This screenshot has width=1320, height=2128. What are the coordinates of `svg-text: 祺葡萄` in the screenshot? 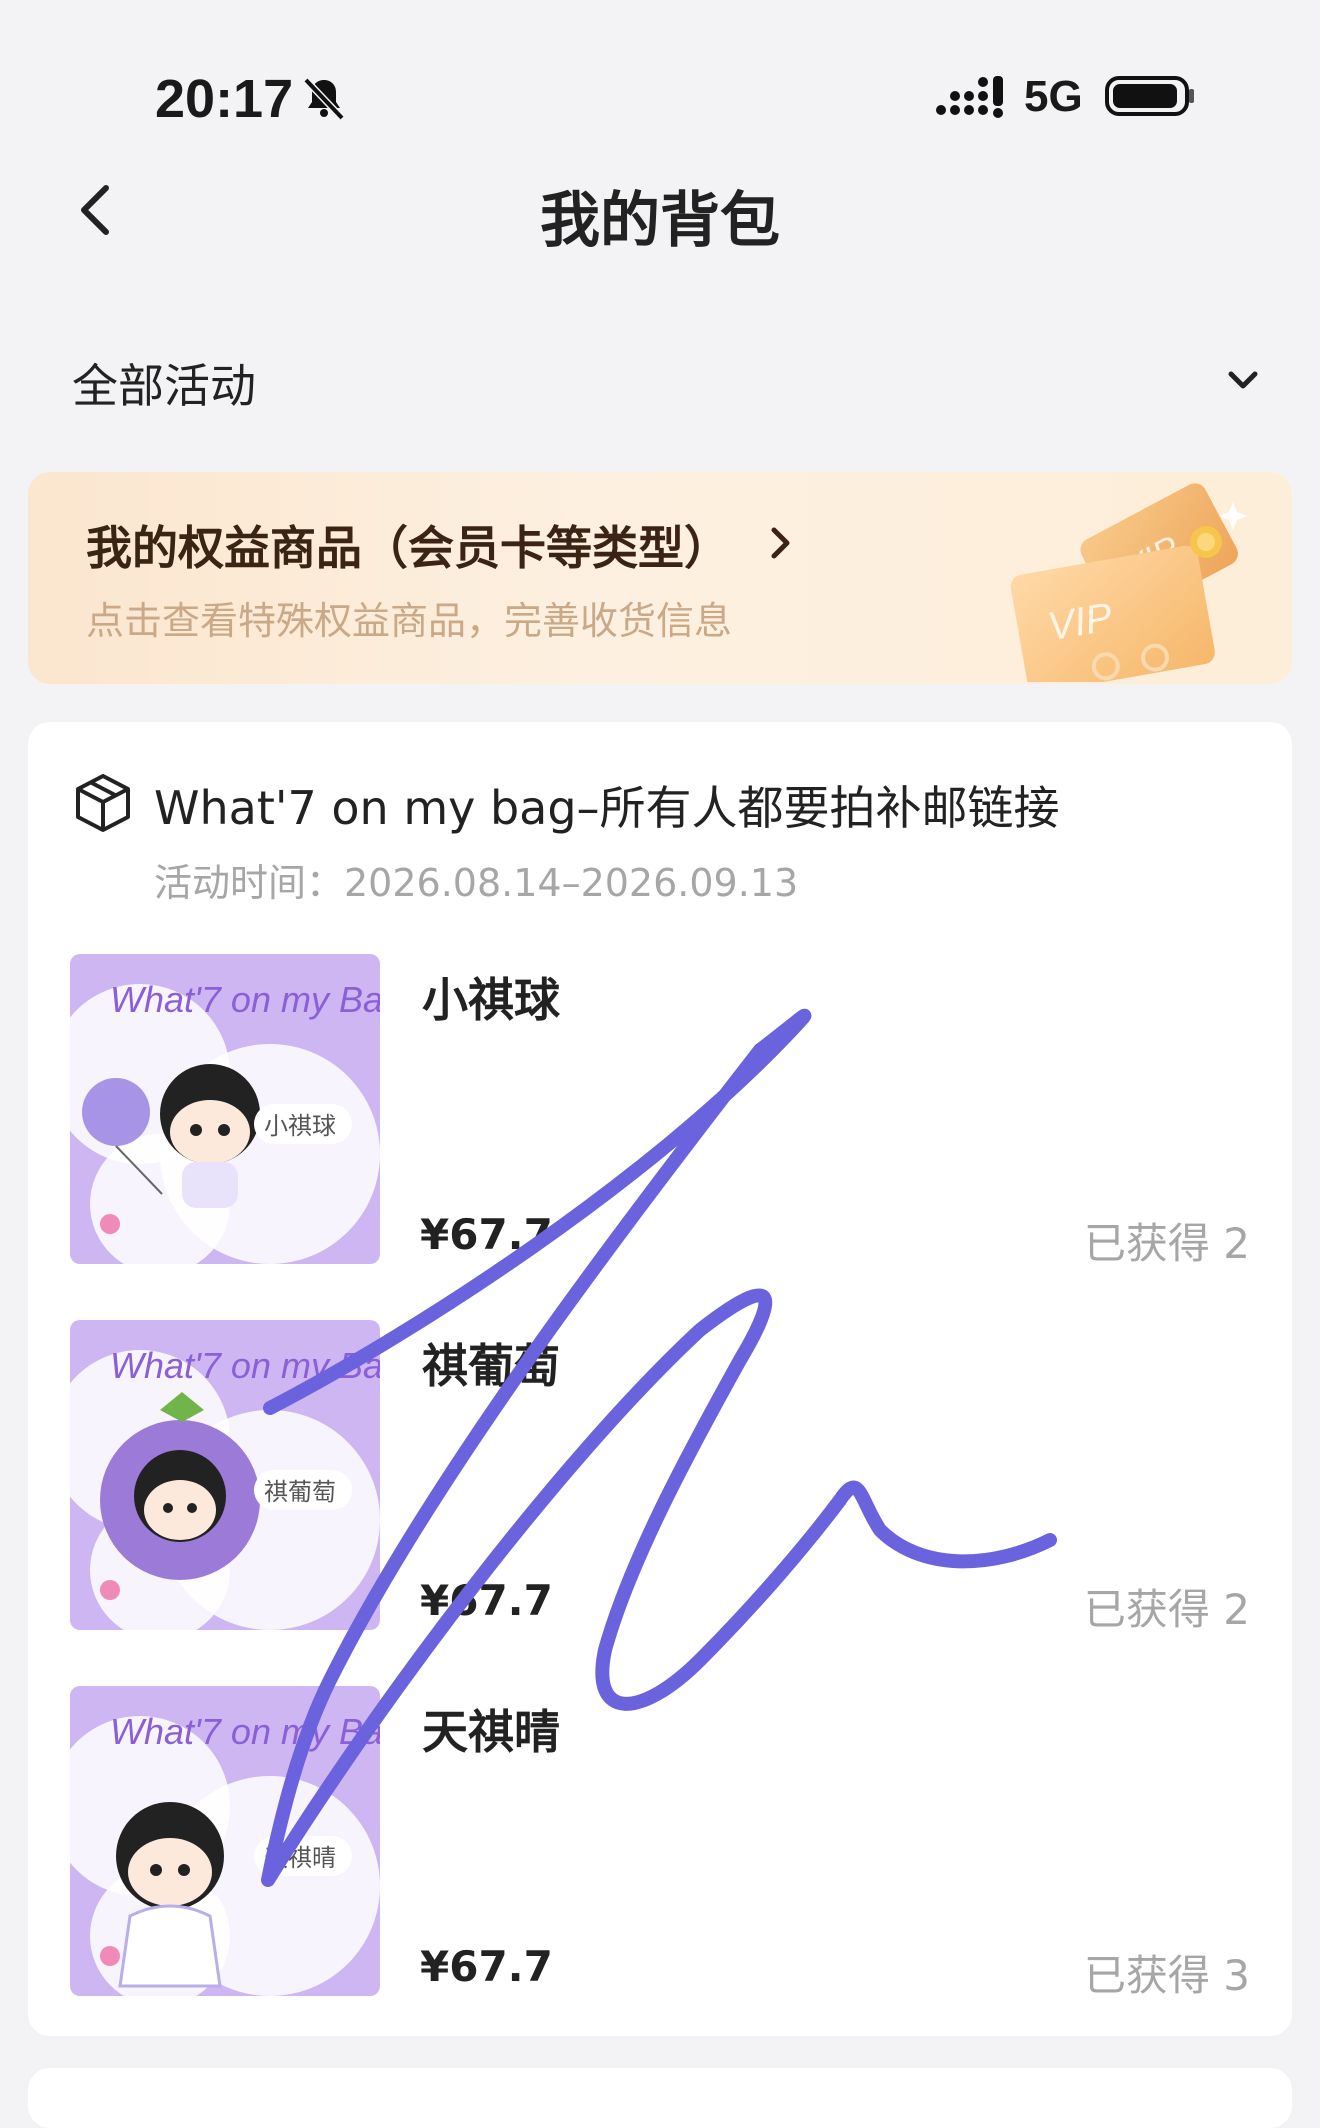 It's located at (300, 1492).